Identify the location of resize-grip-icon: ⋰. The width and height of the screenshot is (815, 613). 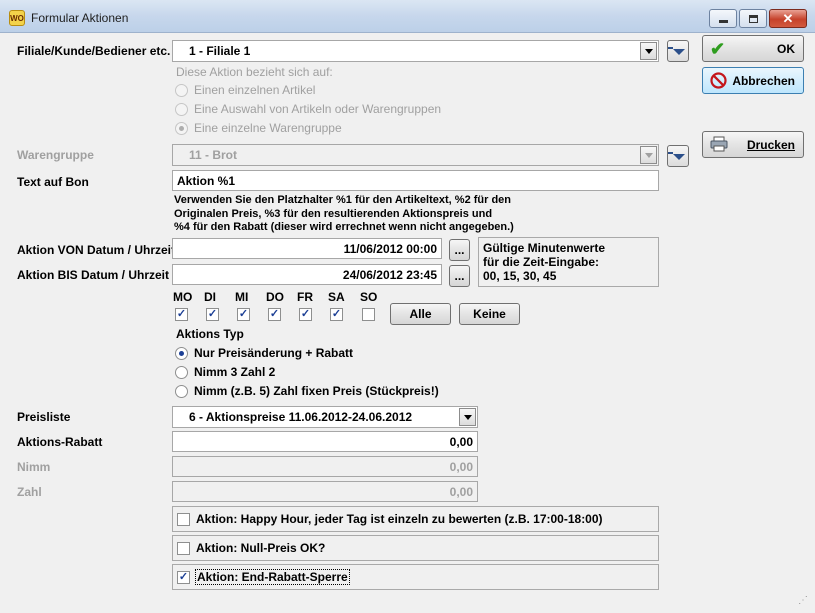
(805, 603).